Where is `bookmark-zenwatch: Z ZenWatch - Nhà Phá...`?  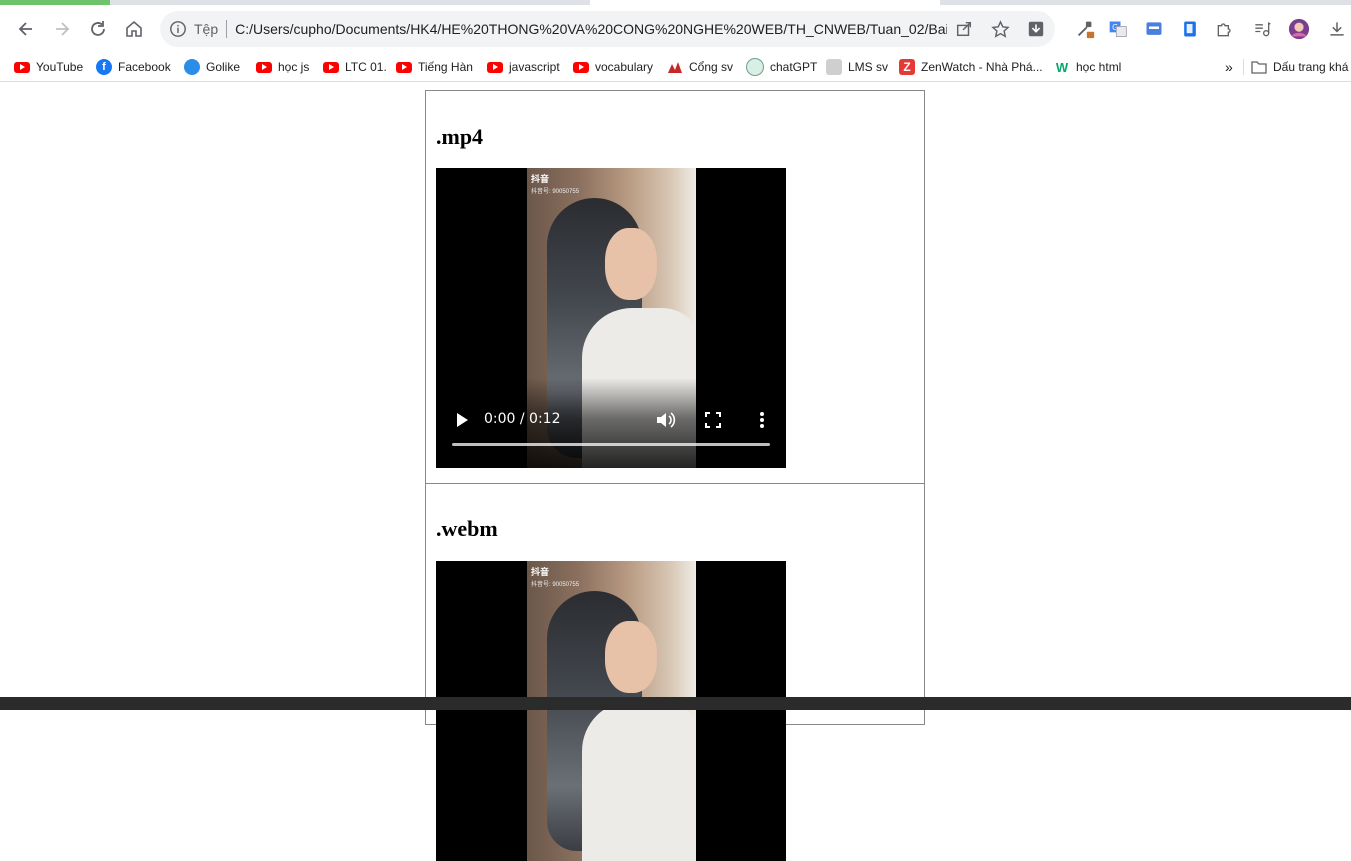
bookmark-zenwatch: Z ZenWatch - Nhà Phá... is located at coordinates (971, 67).